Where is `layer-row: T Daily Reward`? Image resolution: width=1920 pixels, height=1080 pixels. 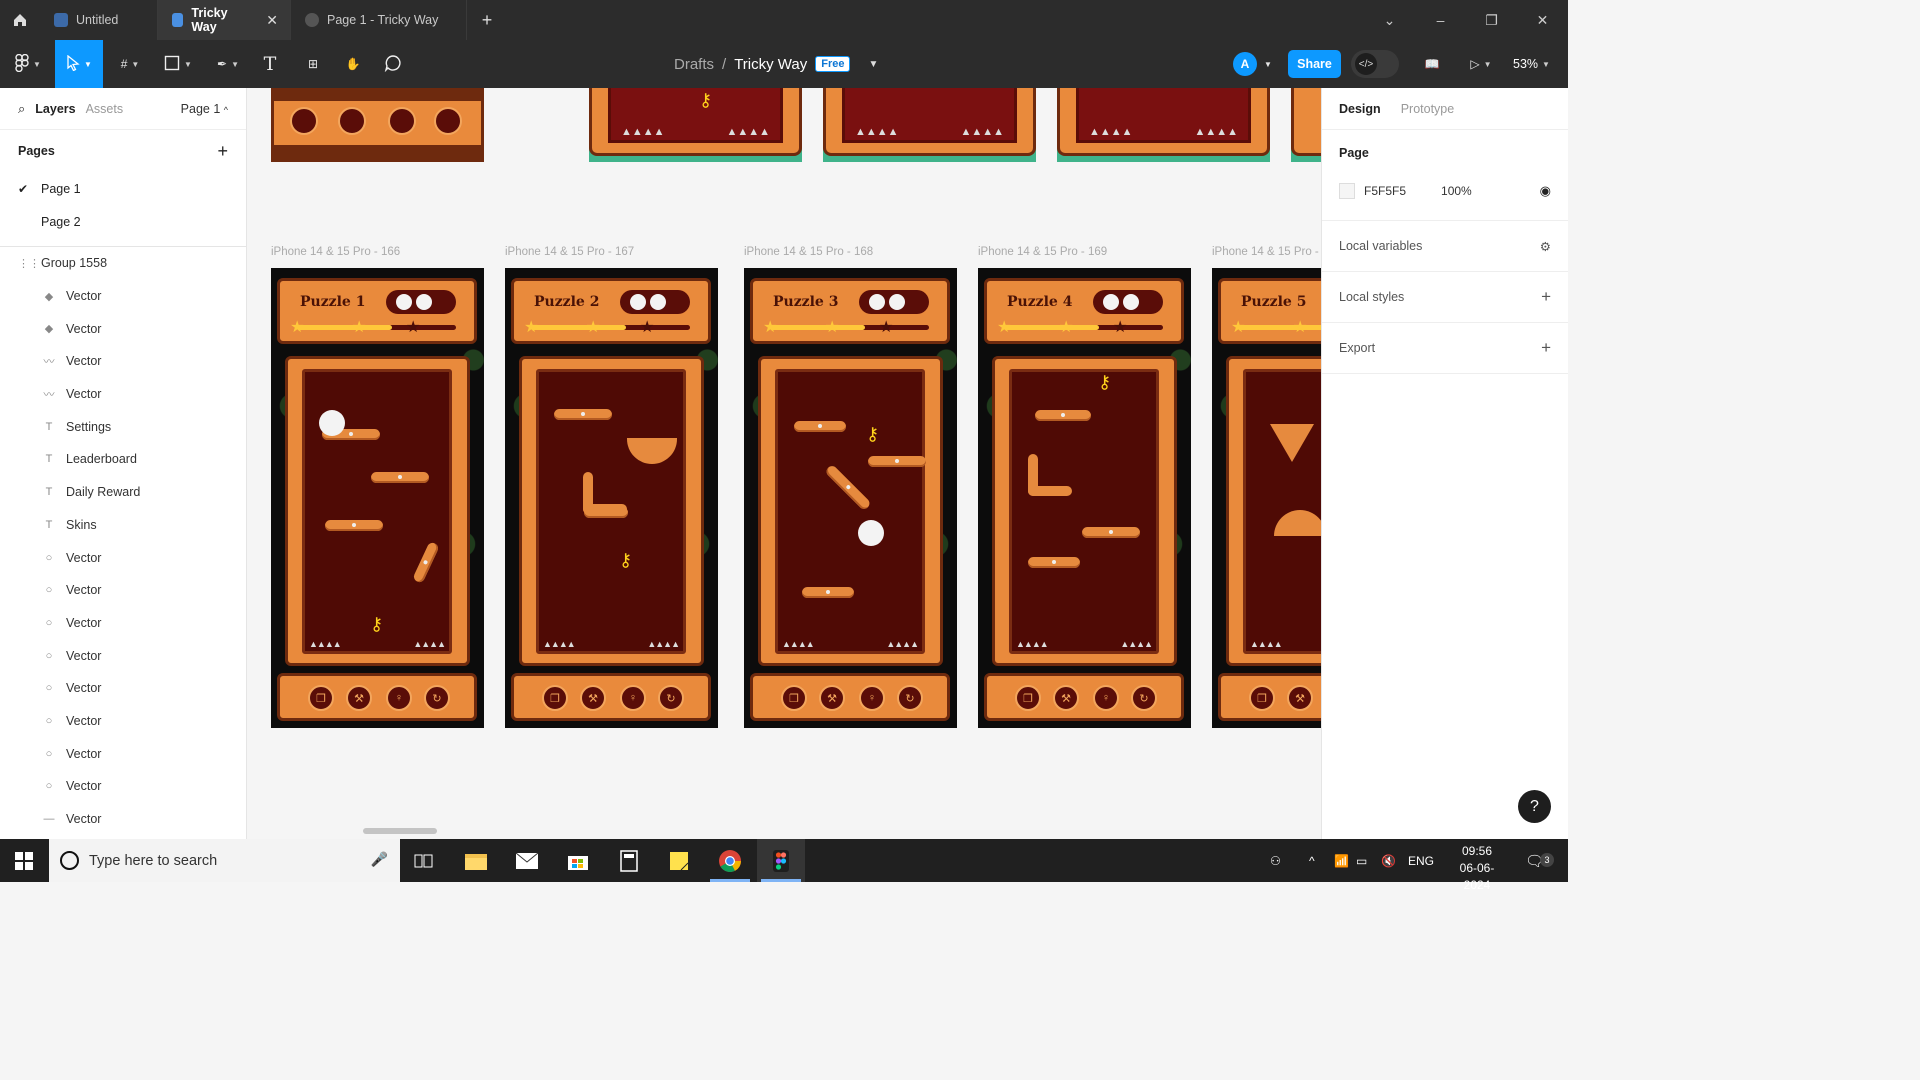
layer-row: T Daily Reward is located at coordinates (123, 492).